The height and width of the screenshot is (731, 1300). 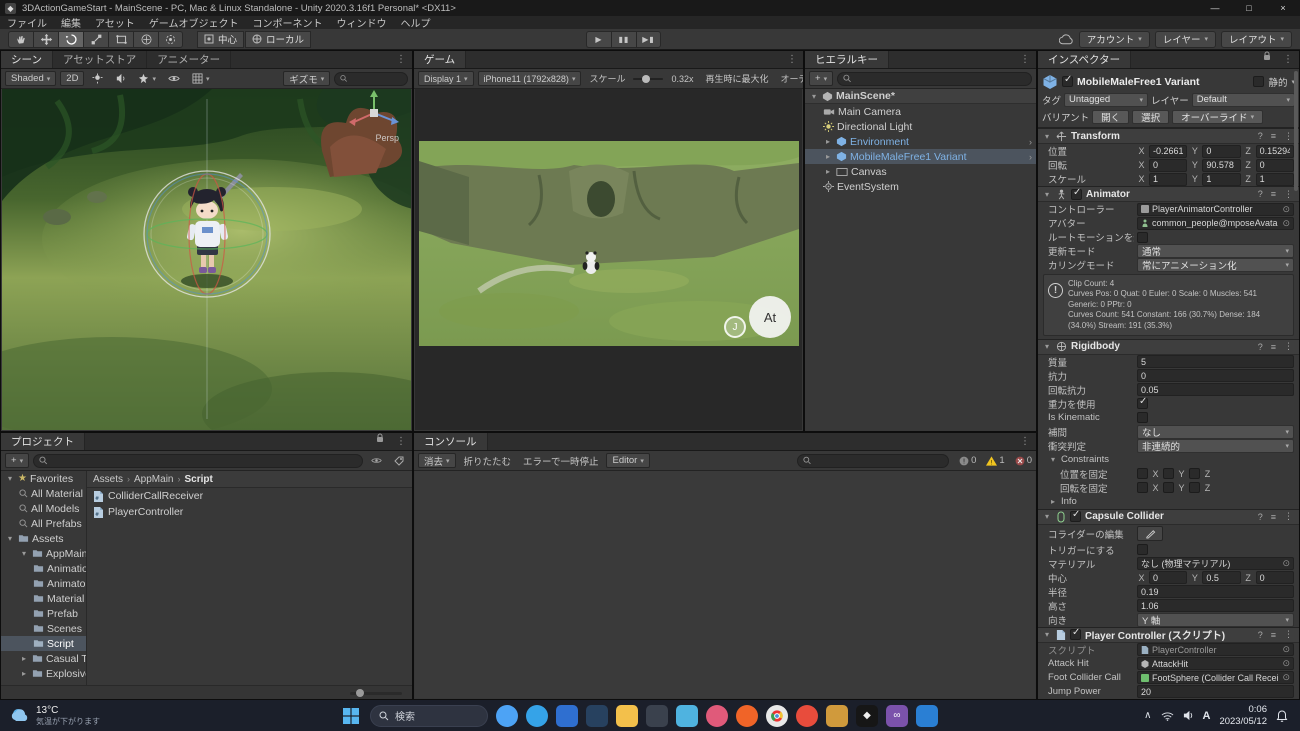 What do you see at coordinates (1168, 194) in the screenshot?
I see `animator-header: ▾ ✓ Animator ? ≡ ⋮` at bounding box center [1168, 194].